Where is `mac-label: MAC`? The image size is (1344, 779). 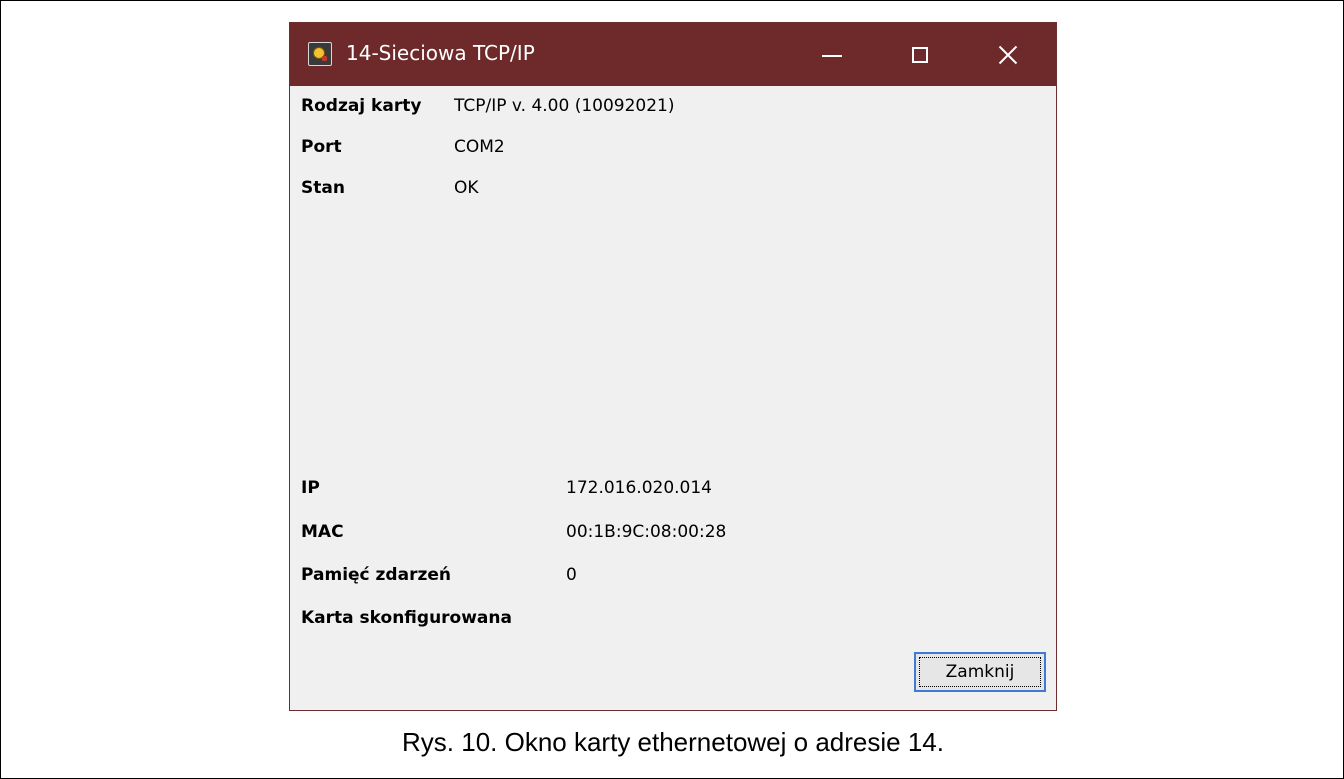
mac-label: MAC is located at coordinates (322, 532).